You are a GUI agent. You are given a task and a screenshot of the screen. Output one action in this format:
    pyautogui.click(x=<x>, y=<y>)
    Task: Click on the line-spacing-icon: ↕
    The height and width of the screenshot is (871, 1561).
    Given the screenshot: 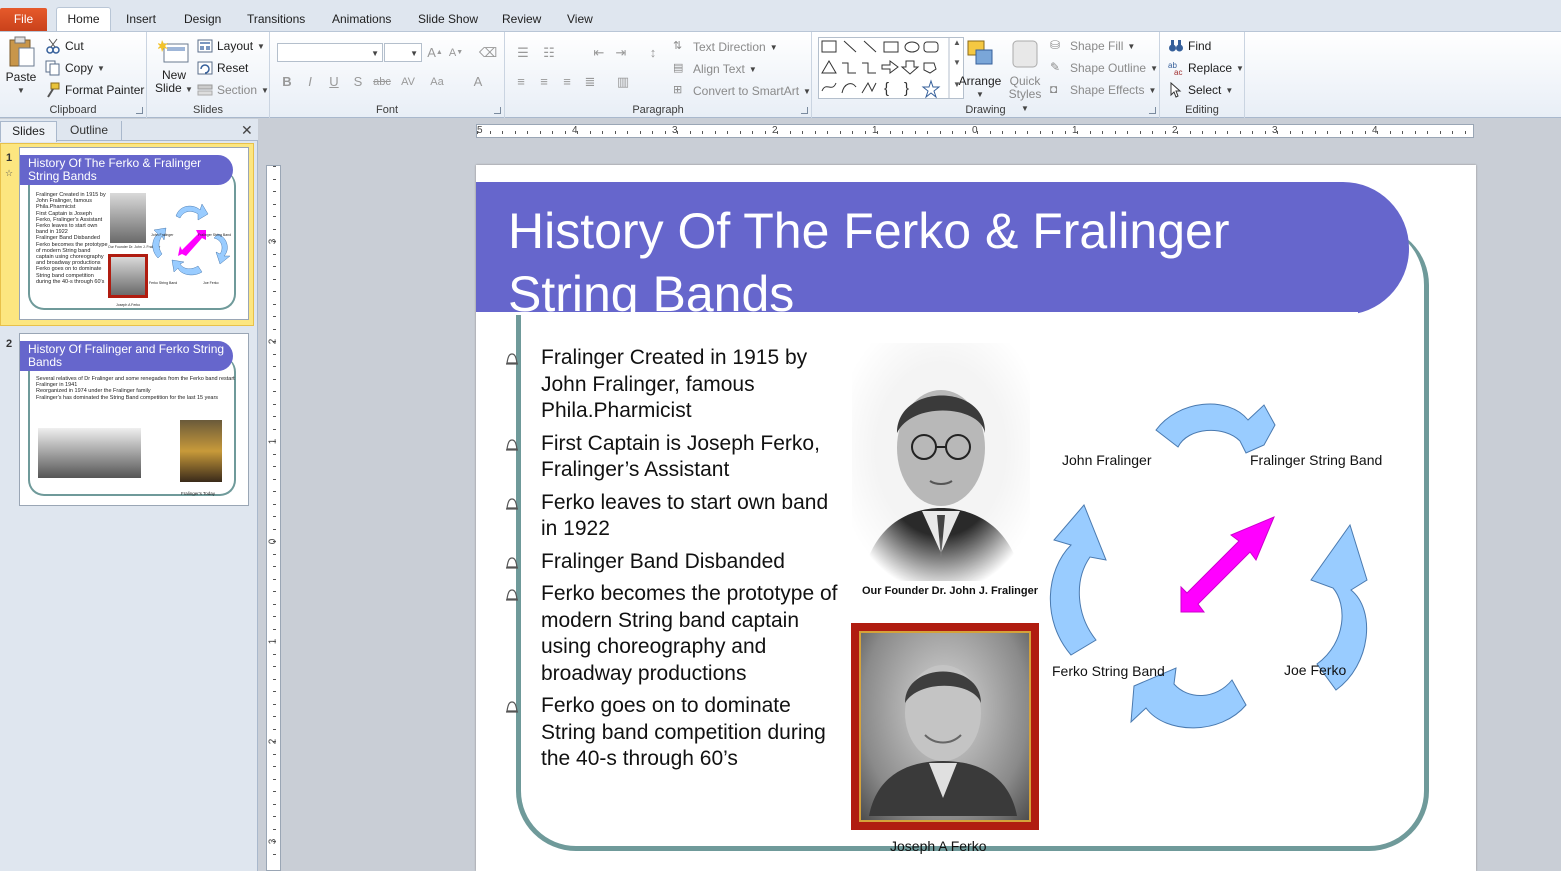 What is the action you would take?
    pyautogui.click(x=653, y=52)
    